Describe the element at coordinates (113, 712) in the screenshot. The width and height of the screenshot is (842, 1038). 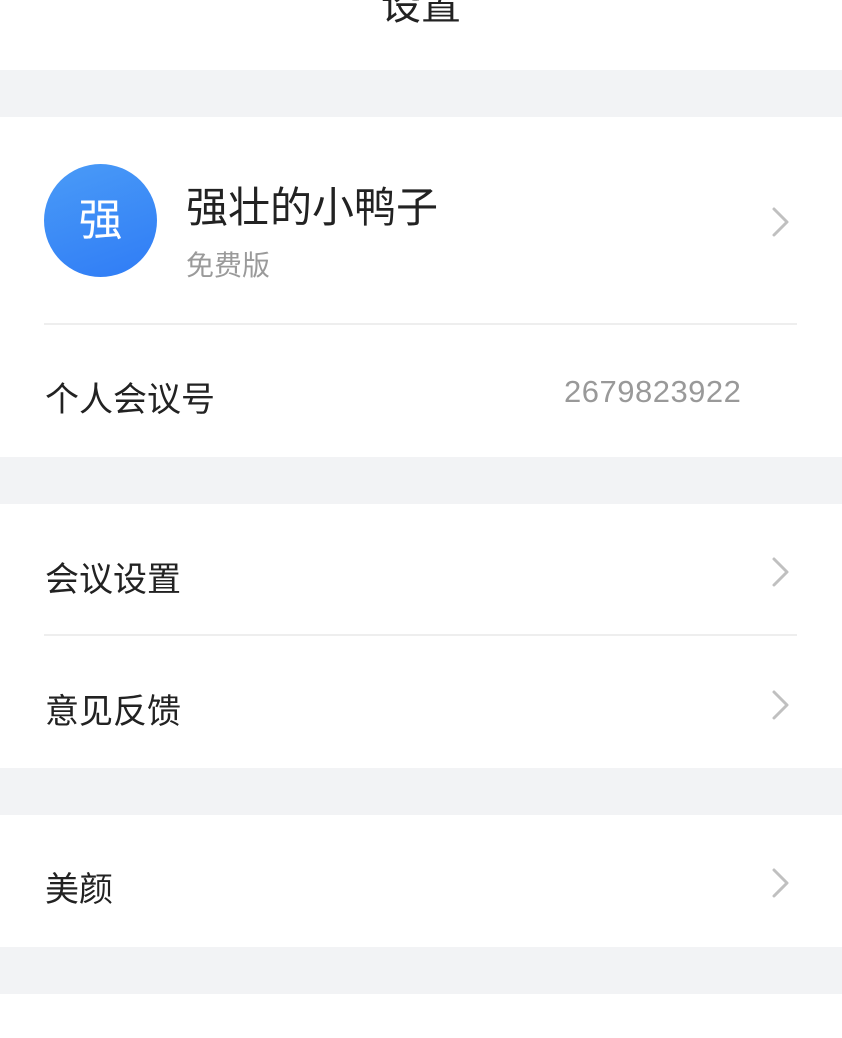
I see `feedback-label: 意见反馈` at that location.